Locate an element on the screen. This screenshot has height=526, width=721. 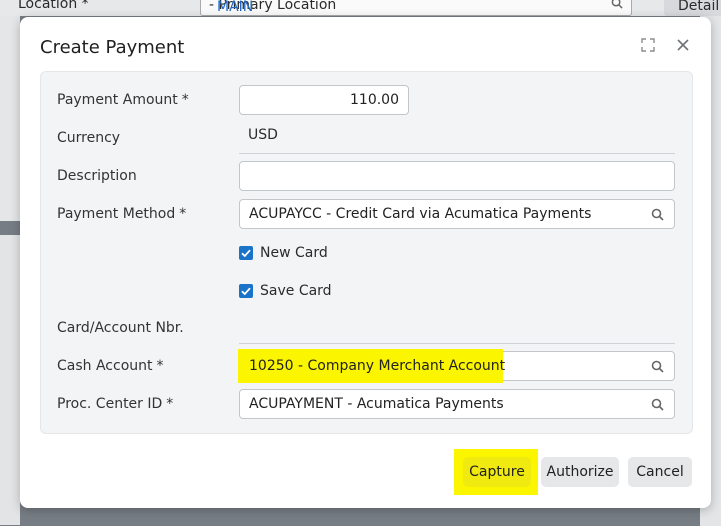
description-label: Description is located at coordinates (97, 176).